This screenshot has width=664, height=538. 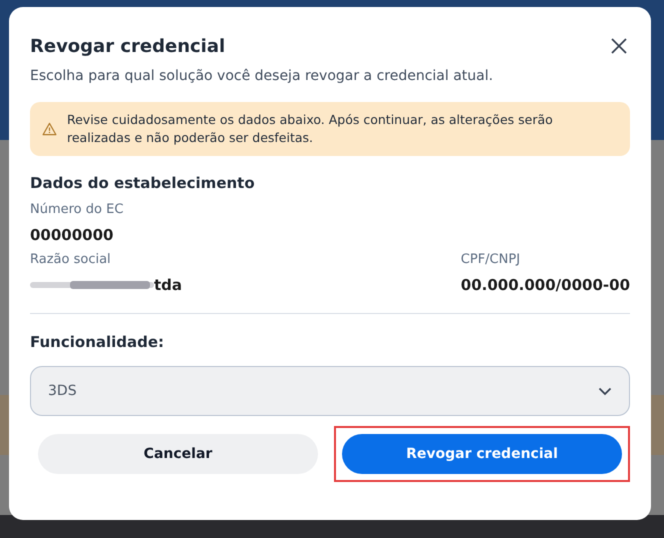 I want to click on field-value: 00000000, so click(x=72, y=235).